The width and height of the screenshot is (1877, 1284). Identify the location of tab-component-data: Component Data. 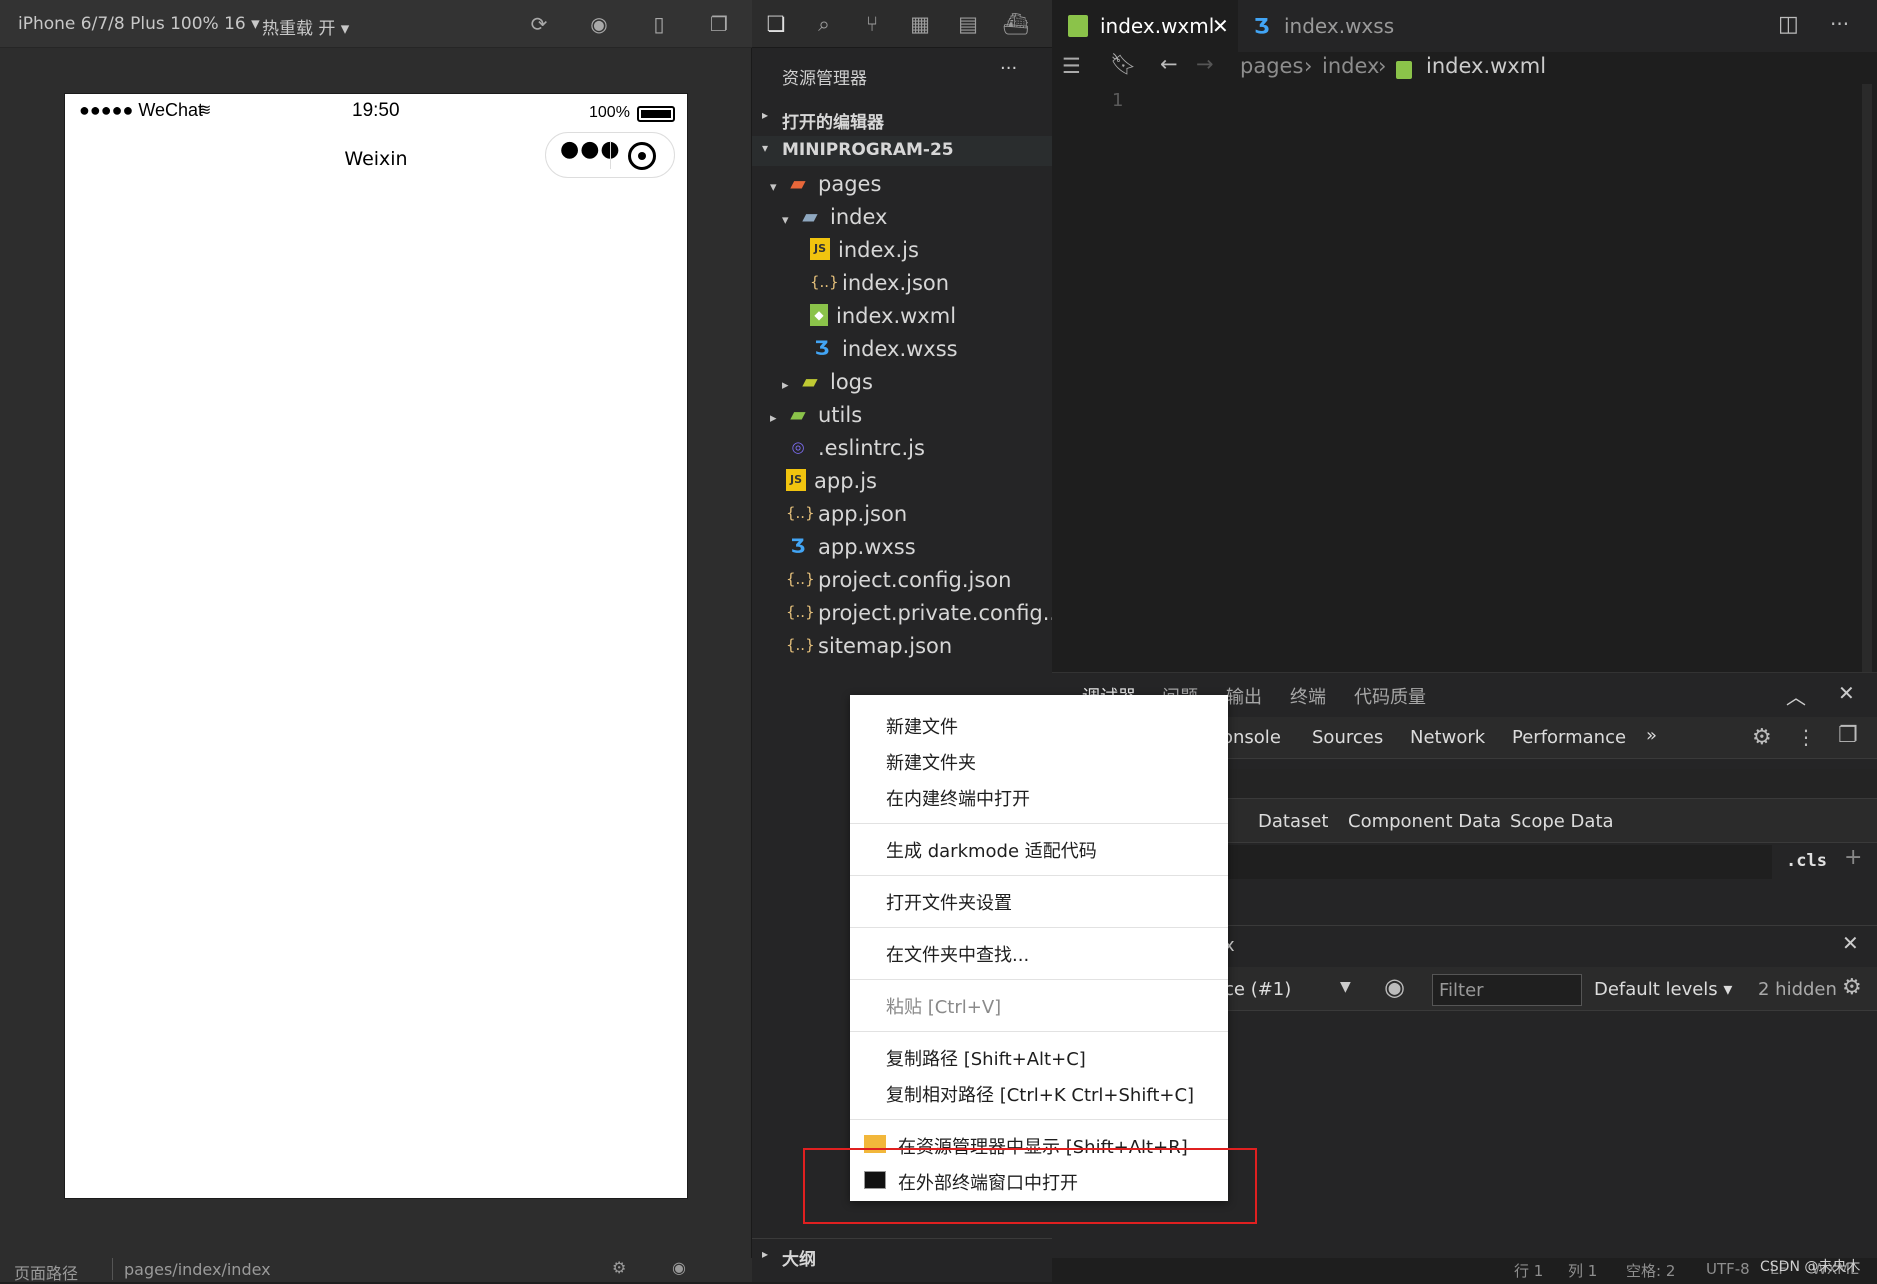
(1424, 821).